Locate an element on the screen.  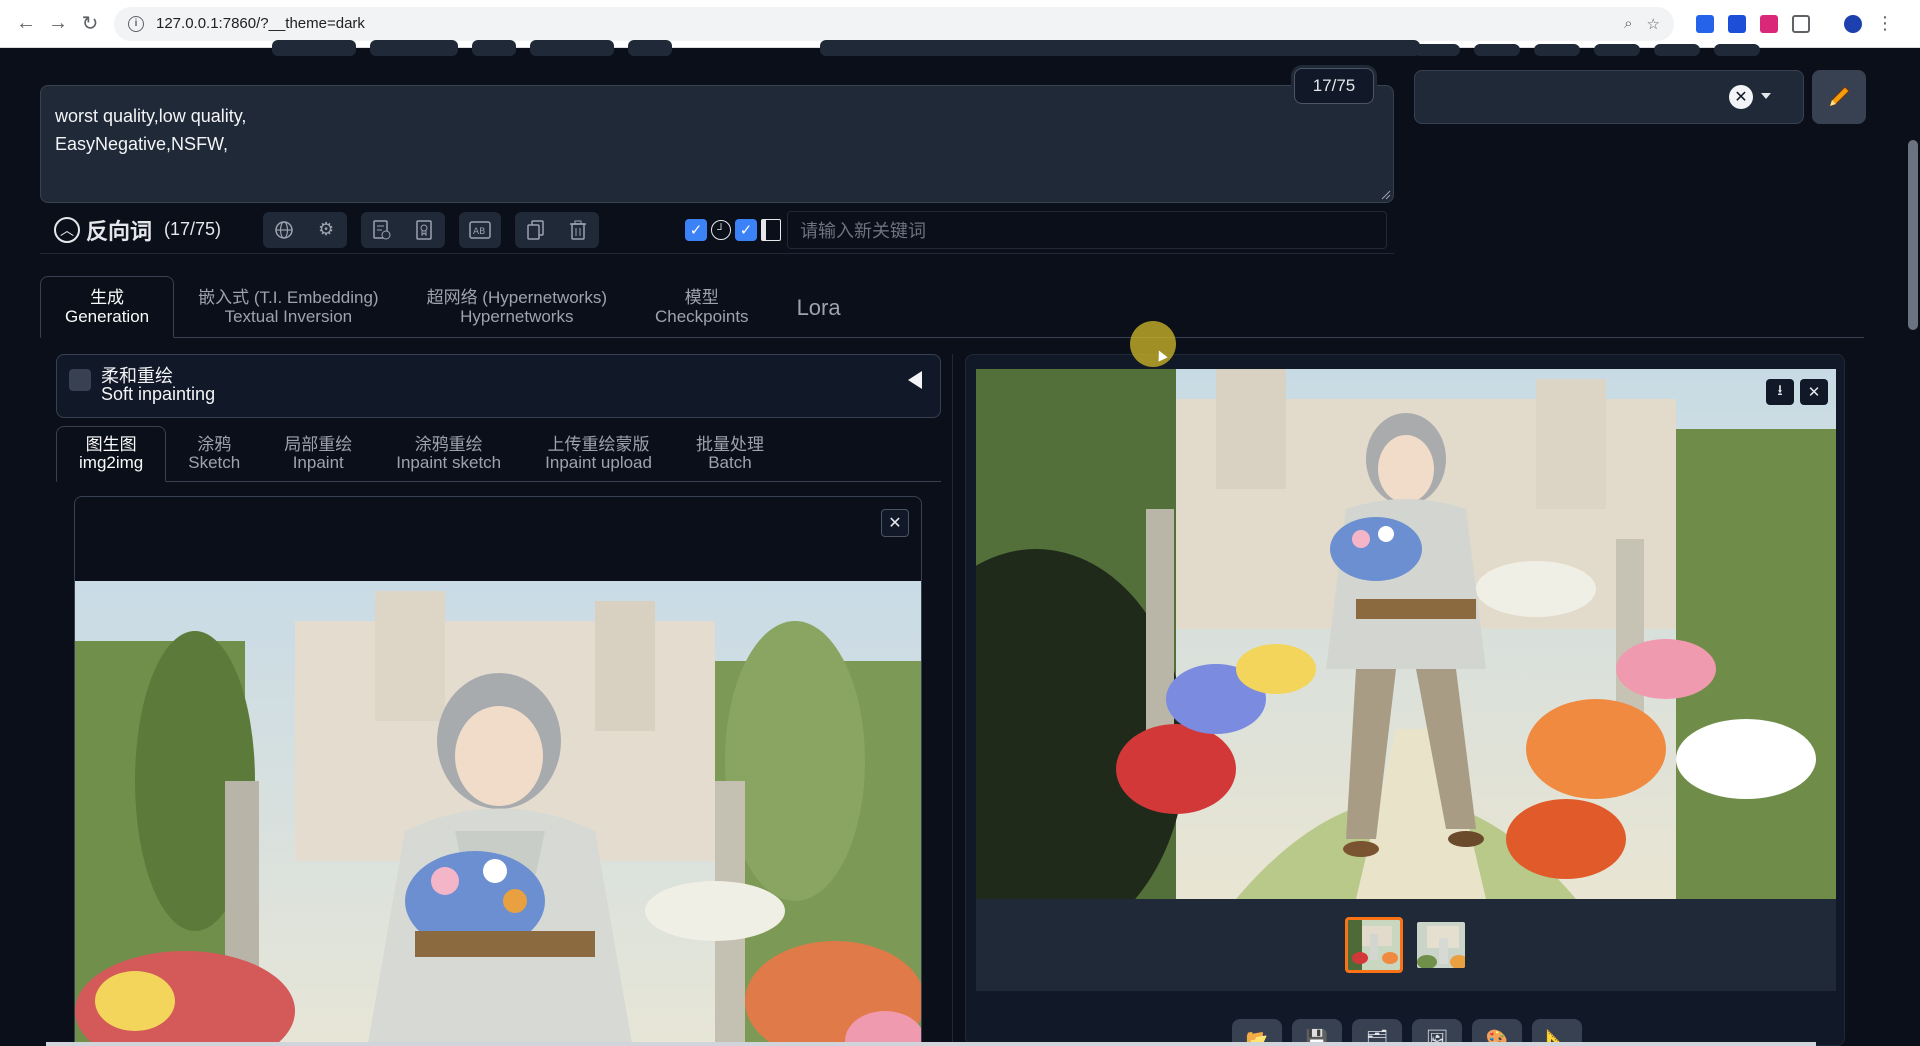
right-toolbar-partial is located at coordinates (1589, 51).